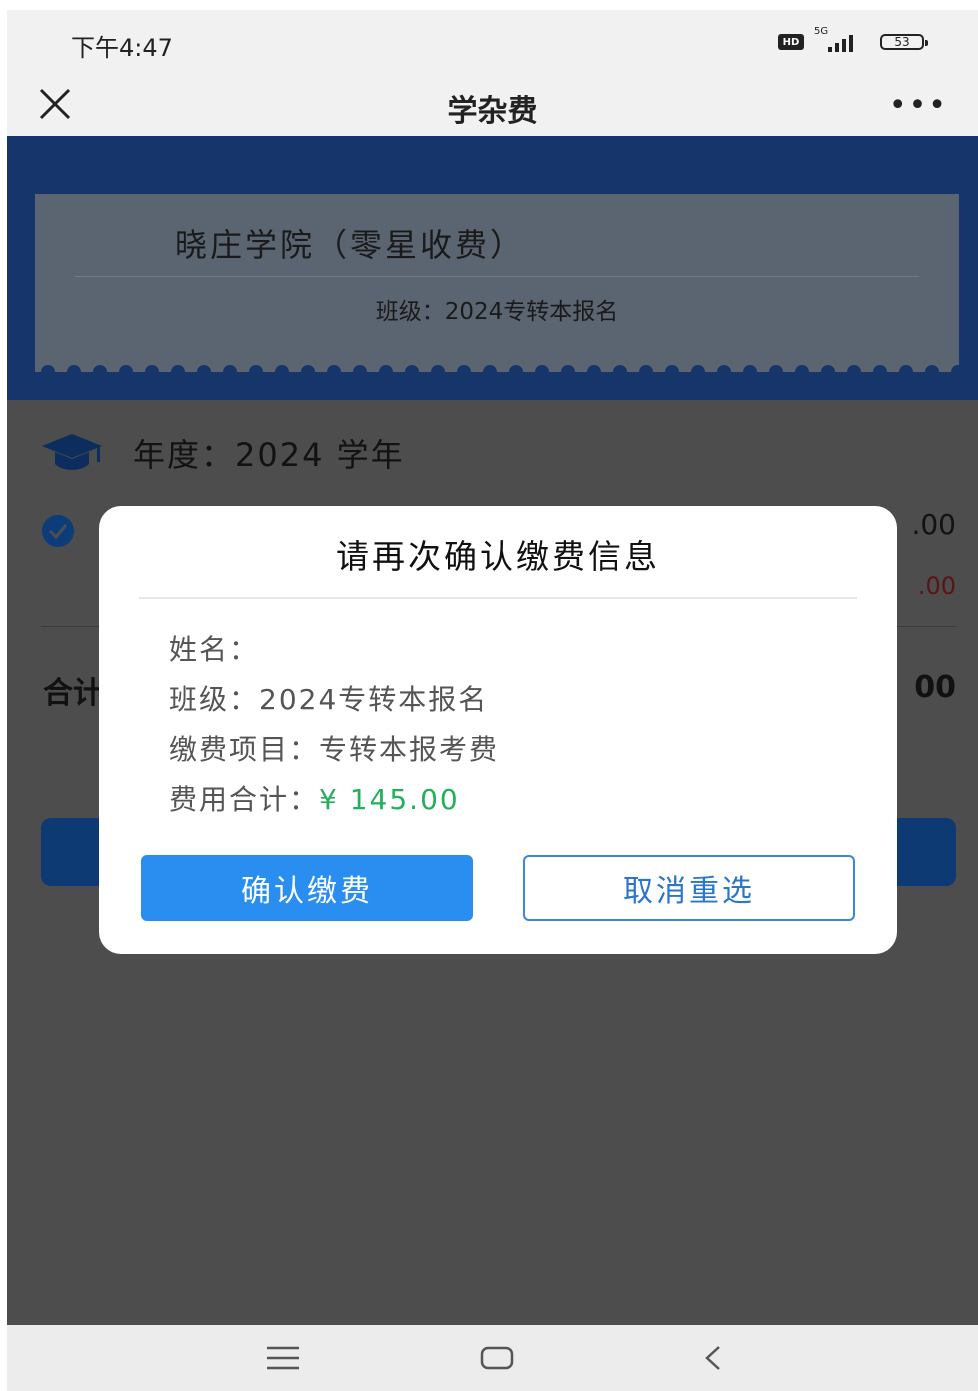 Image resolution: width=978 pixels, height=1391 pixels. What do you see at coordinates (842, 39) in the screenshot?
I see `signal-icon: 5G` at bounding box center [842, 39].